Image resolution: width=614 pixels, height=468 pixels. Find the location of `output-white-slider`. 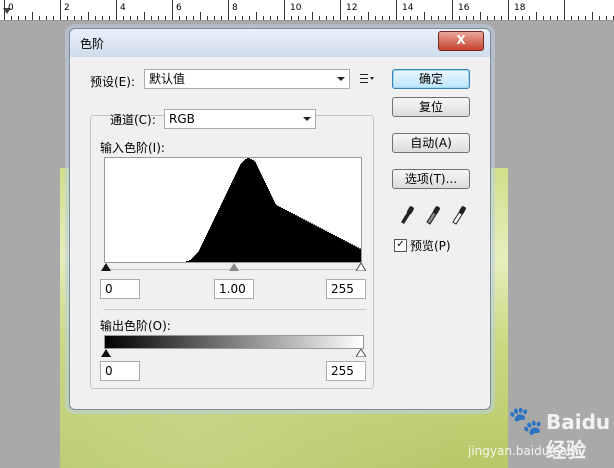

output-white-slider is located at coordinates (361, 353).